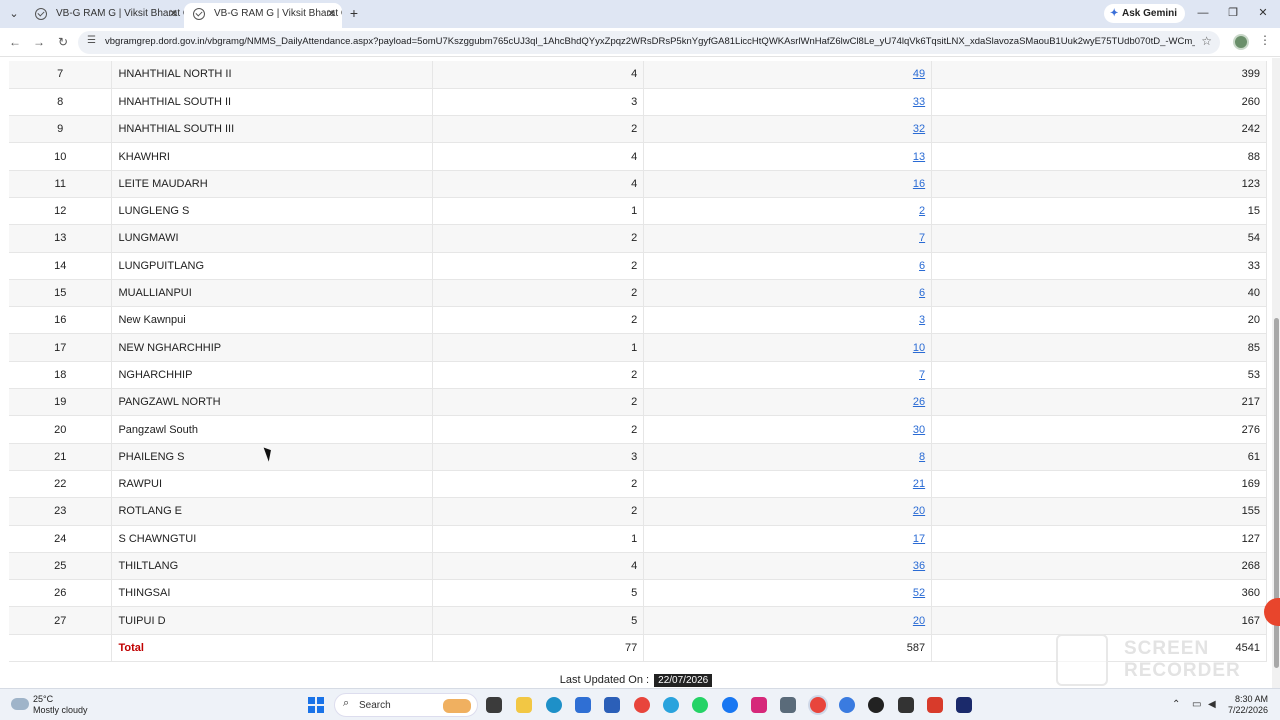 This screenshot has width=1280, height=720. Describe the element at coordinates (1145, 13) in the screenshot. I see `ask-gemini-button: ✦ Ask Gemini` at that location.